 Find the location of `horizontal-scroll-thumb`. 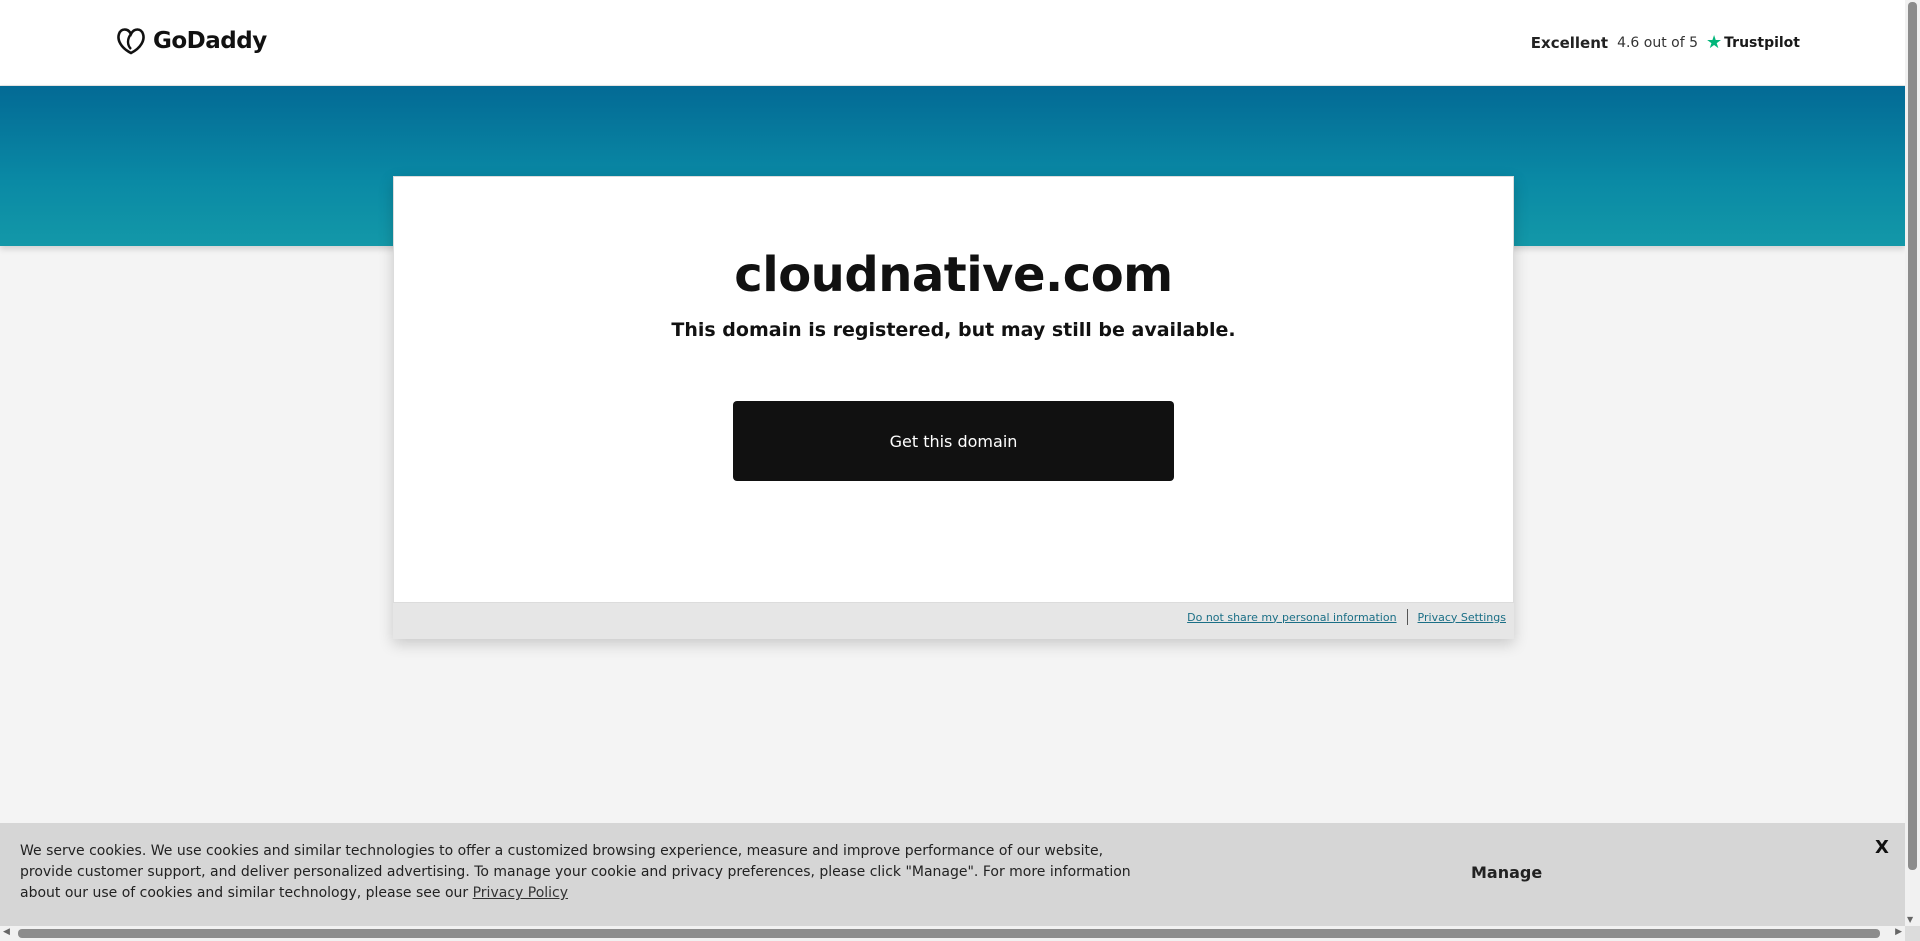

horizontal-scroll-thumb is located at coordinates (949, 933).